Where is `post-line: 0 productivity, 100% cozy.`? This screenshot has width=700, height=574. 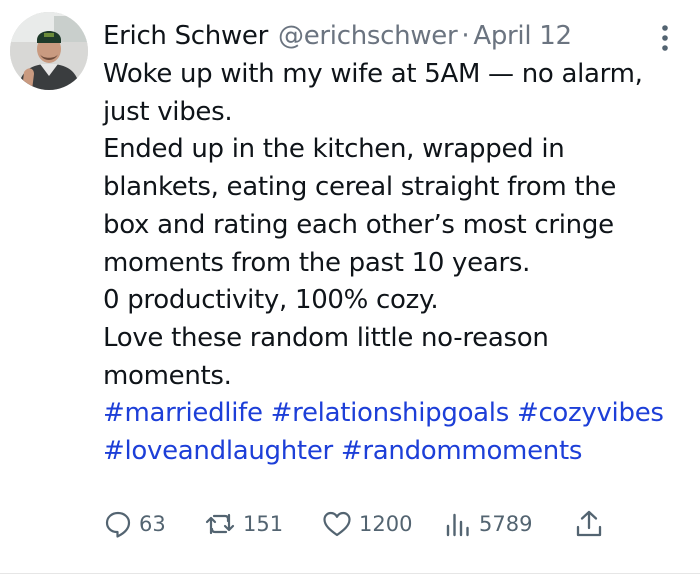
post-line: 0 productivity, 100% cozy. is located at coordinates (271, 300).